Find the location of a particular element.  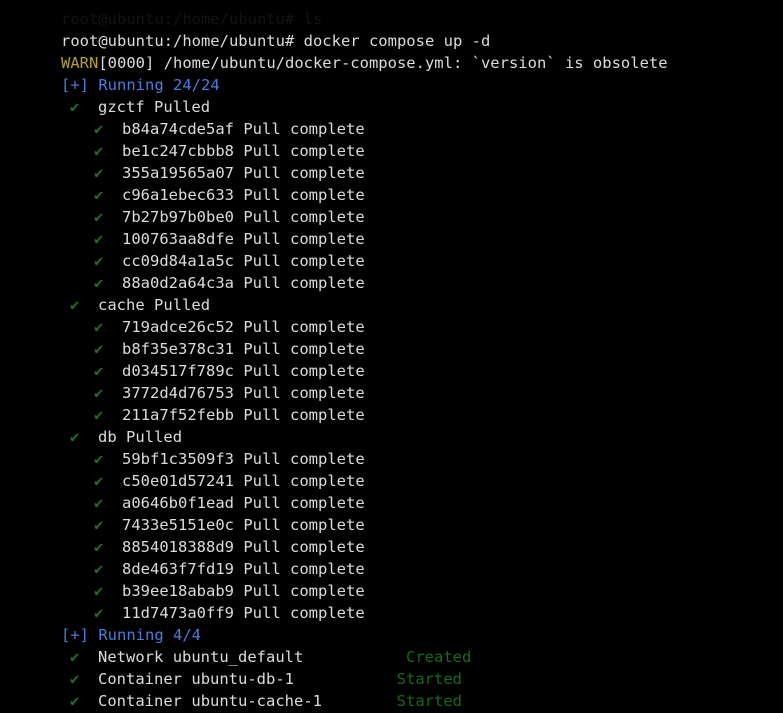

layer-id: 11d7473a0ff9 is located at coordinates (178, 613).